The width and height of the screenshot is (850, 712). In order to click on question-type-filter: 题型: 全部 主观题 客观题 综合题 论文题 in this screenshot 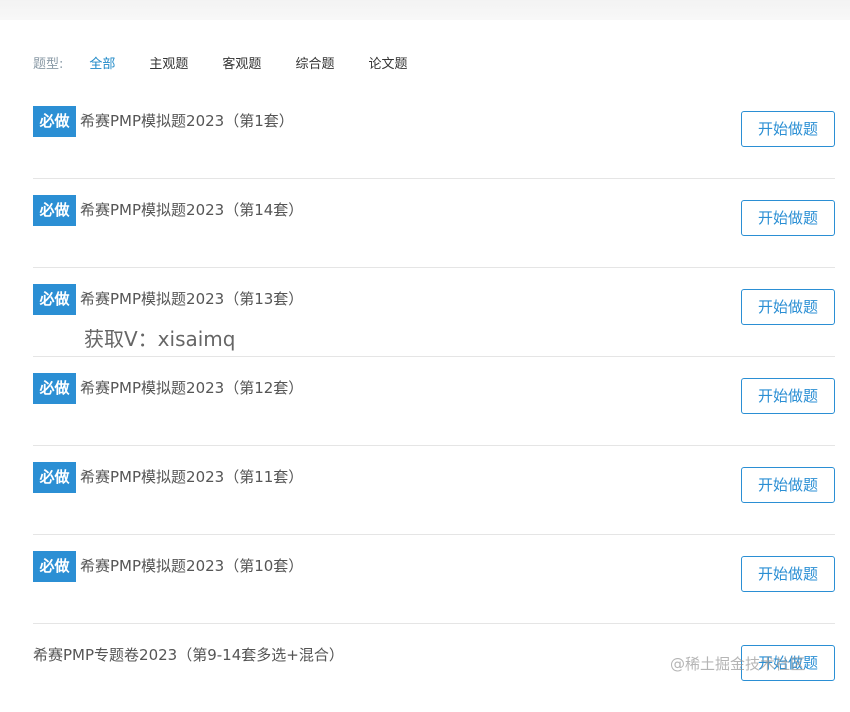, I will do `click(237, 62)`.